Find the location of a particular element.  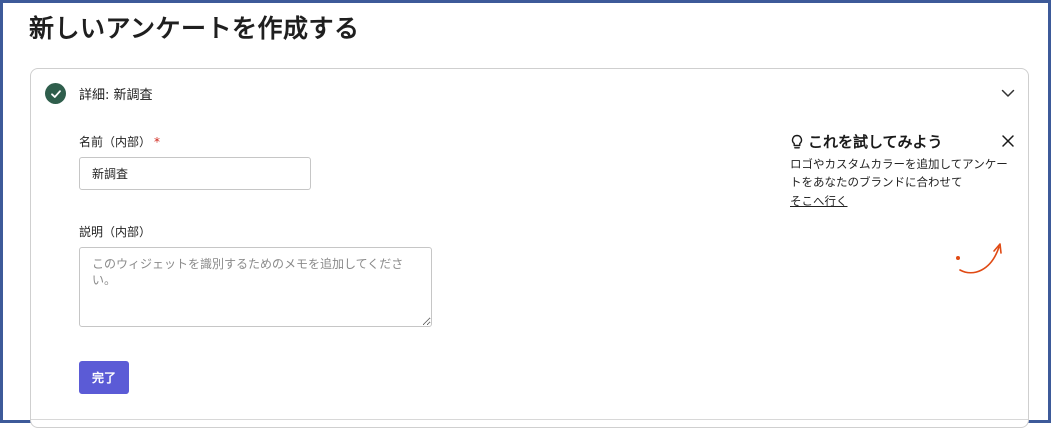

card-divider is located at coordinates (529, 419).